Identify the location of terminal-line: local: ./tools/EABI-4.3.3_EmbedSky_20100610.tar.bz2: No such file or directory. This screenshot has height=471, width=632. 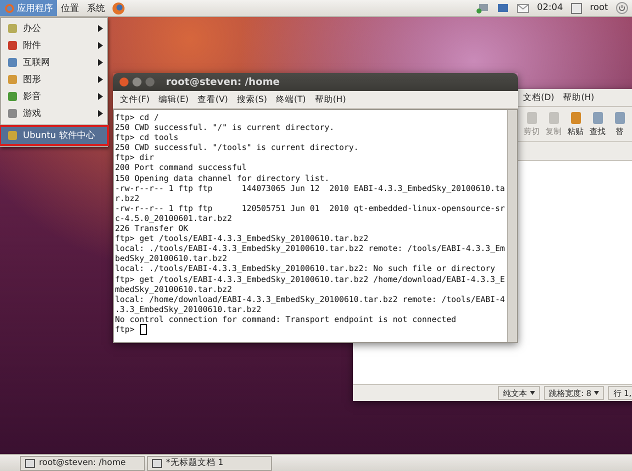
(305, 268).